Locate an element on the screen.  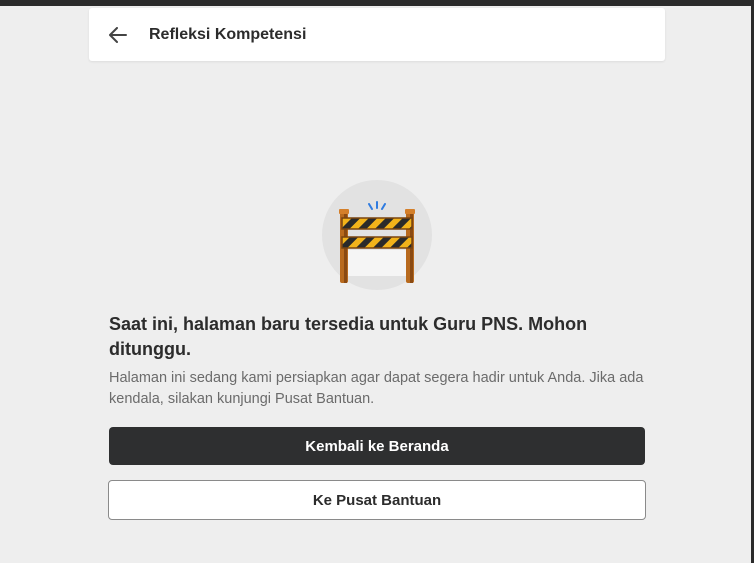
arrow-left-icon is located at coordinates (118, 34).